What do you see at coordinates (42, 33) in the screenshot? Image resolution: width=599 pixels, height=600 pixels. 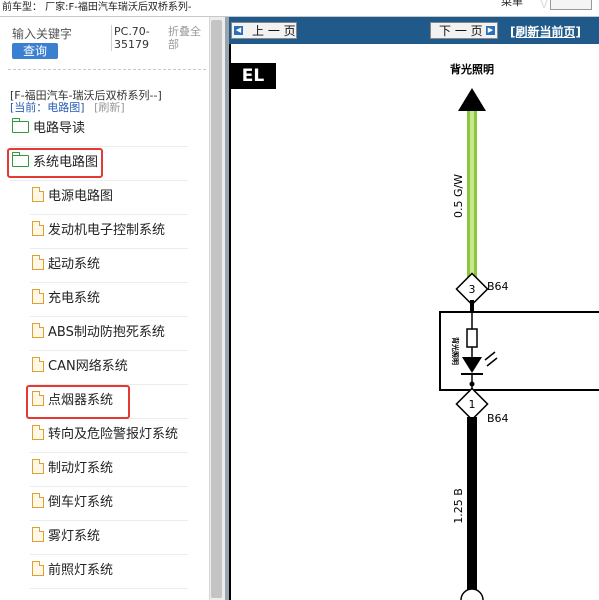 I see `keyword-label: 输入关键字` at bounding box center [42, 33].